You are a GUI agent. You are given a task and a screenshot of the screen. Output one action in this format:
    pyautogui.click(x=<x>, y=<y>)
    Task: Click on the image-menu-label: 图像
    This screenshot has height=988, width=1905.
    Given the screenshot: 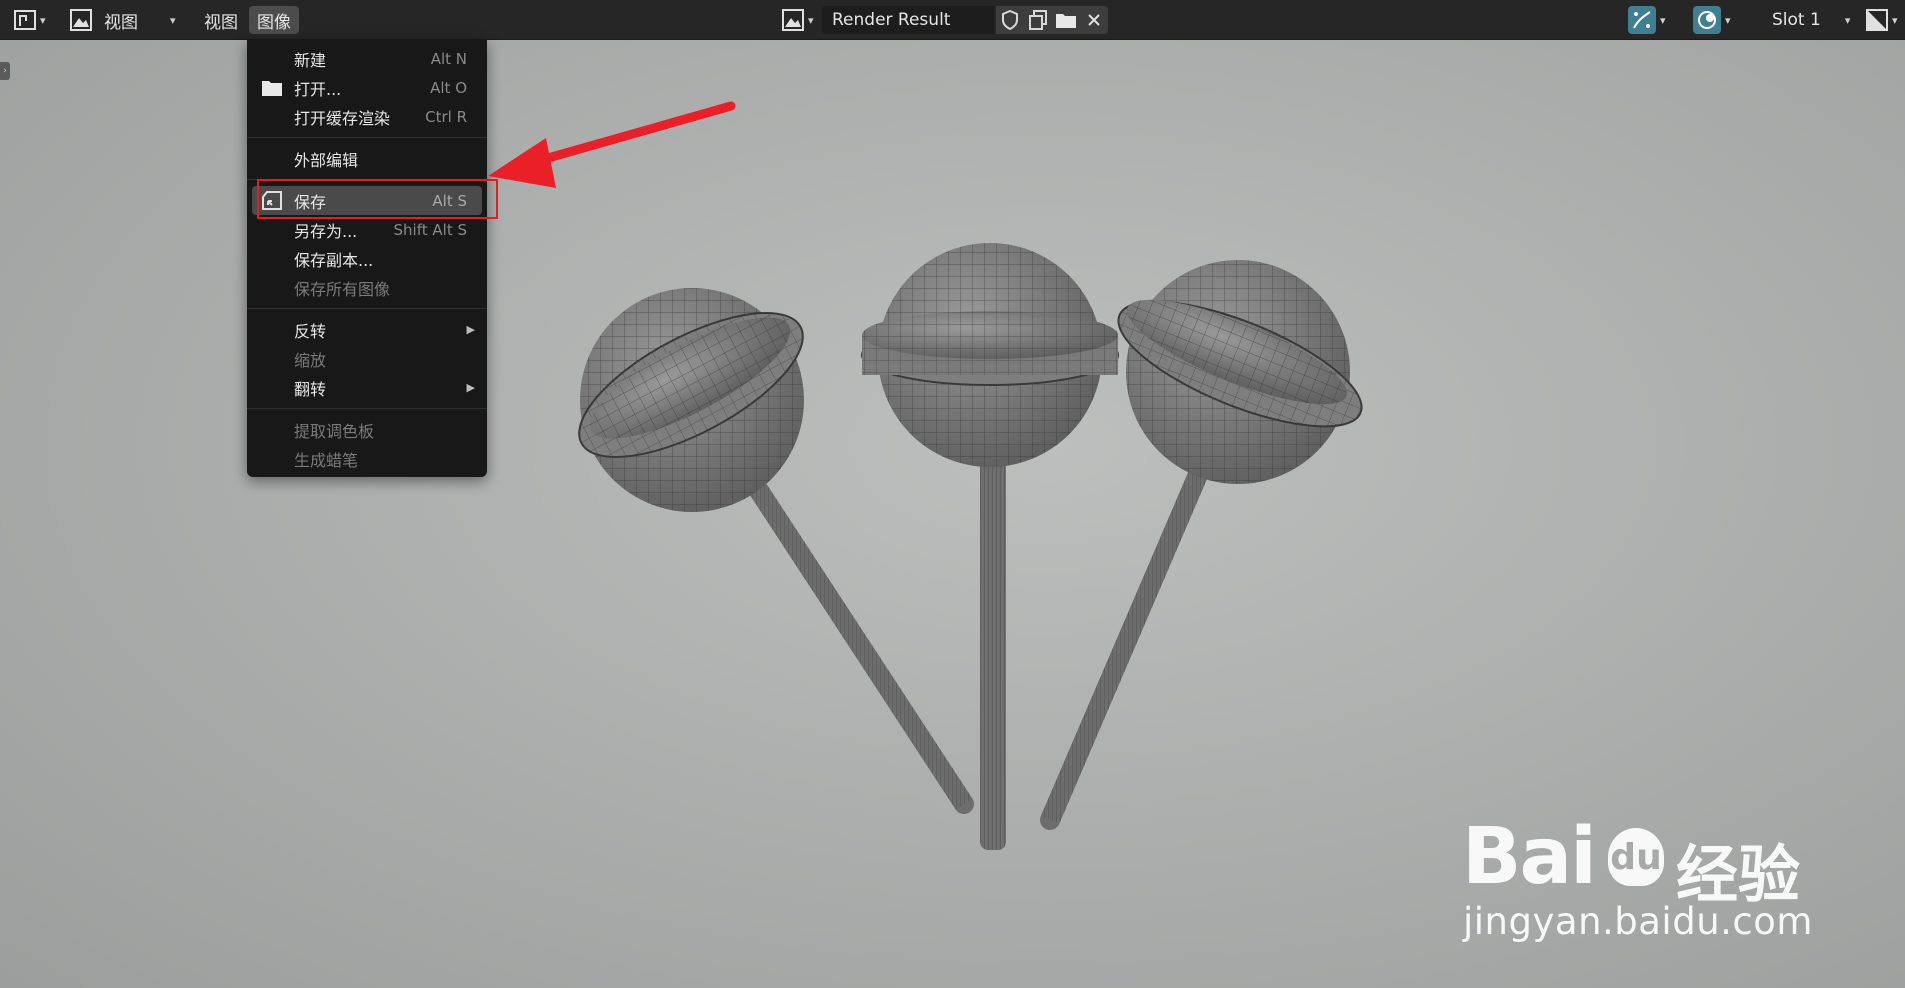 What is the action you would take?
    pyautogui.click(x=274, y=22)
    